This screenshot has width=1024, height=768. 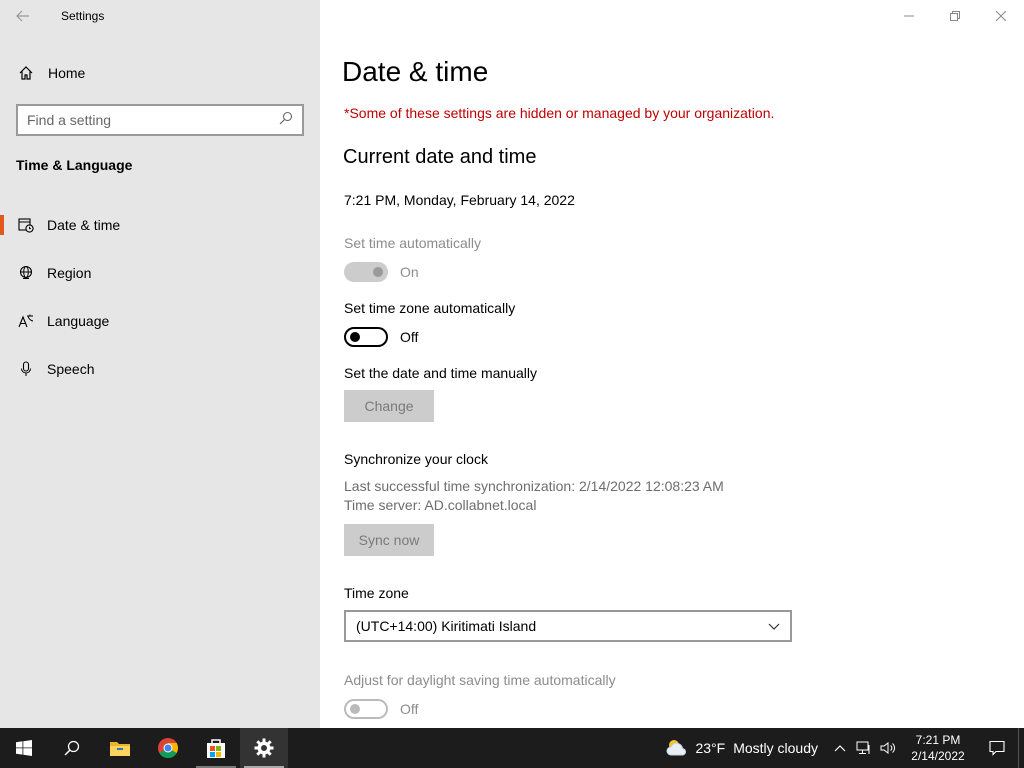 I want to click on weather-widget: 23°F Mostly cloudy, so click(x=741, y=748).